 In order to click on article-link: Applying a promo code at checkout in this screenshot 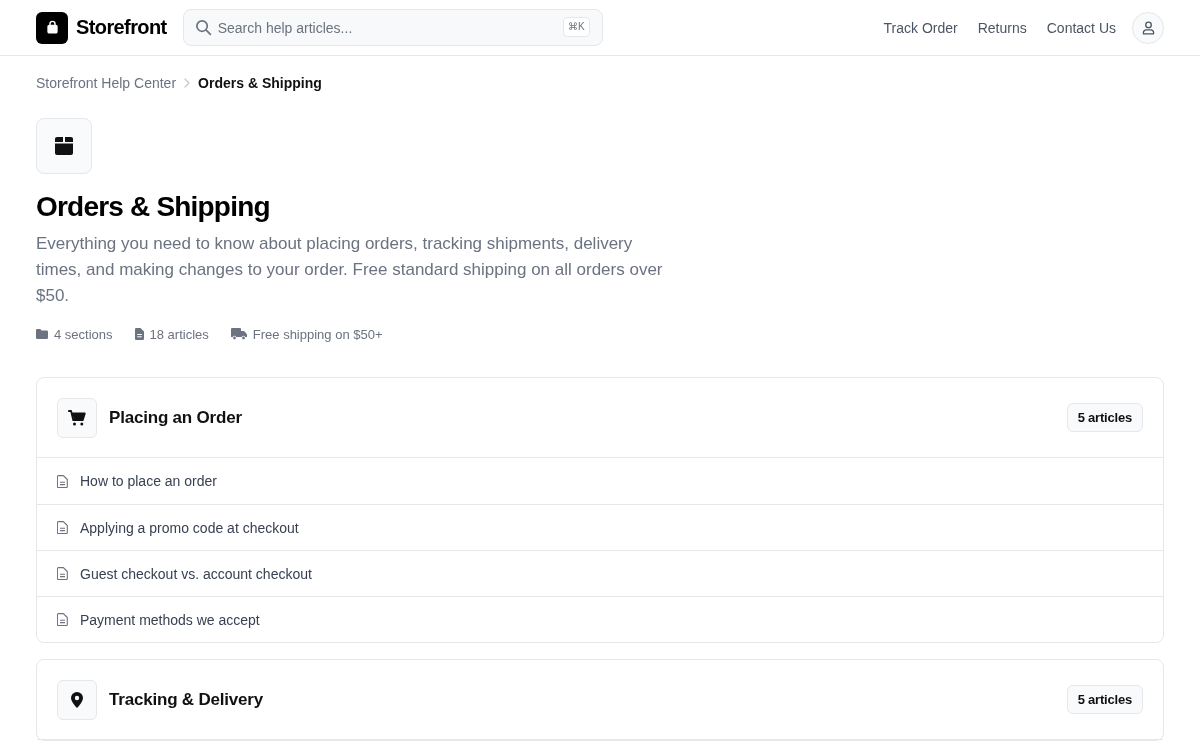, I will do `click(189, 527)`.